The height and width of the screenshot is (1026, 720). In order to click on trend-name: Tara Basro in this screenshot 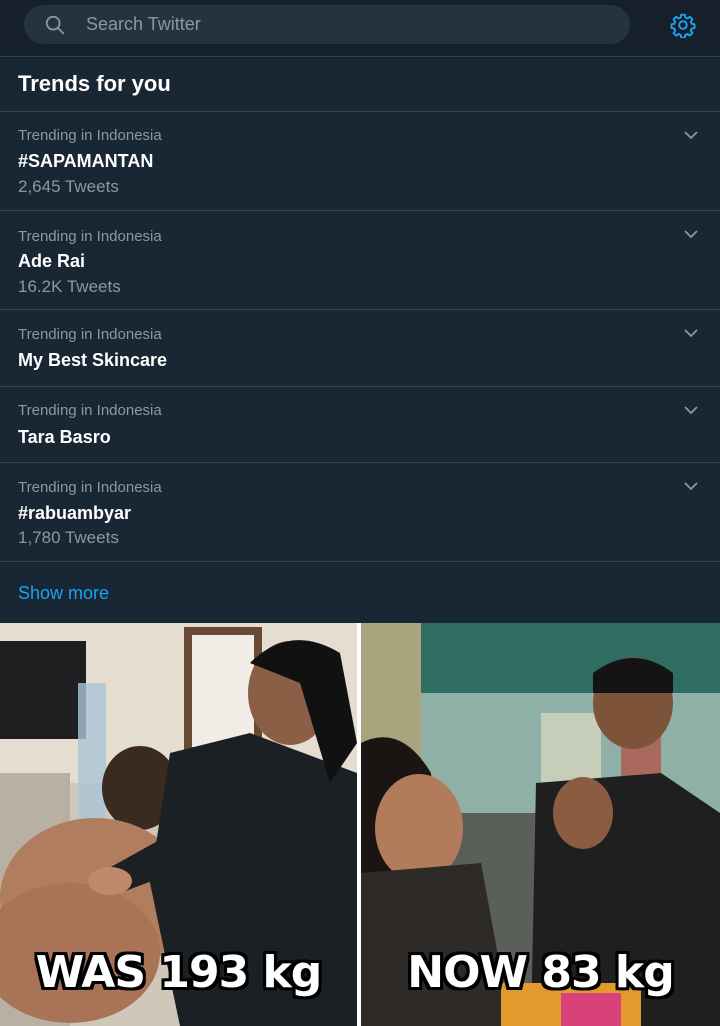, I will do `click(64, 437)`.